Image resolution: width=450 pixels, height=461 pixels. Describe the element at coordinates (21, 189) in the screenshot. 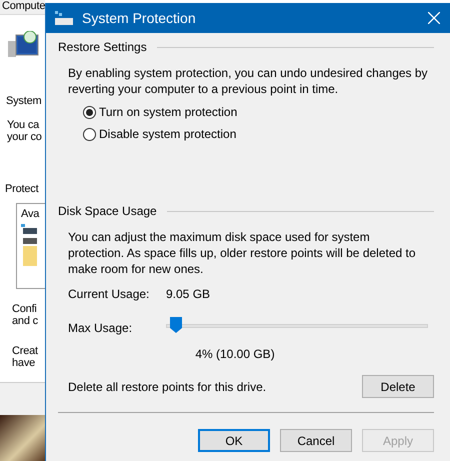

I see `section-label: Protect` at that location.